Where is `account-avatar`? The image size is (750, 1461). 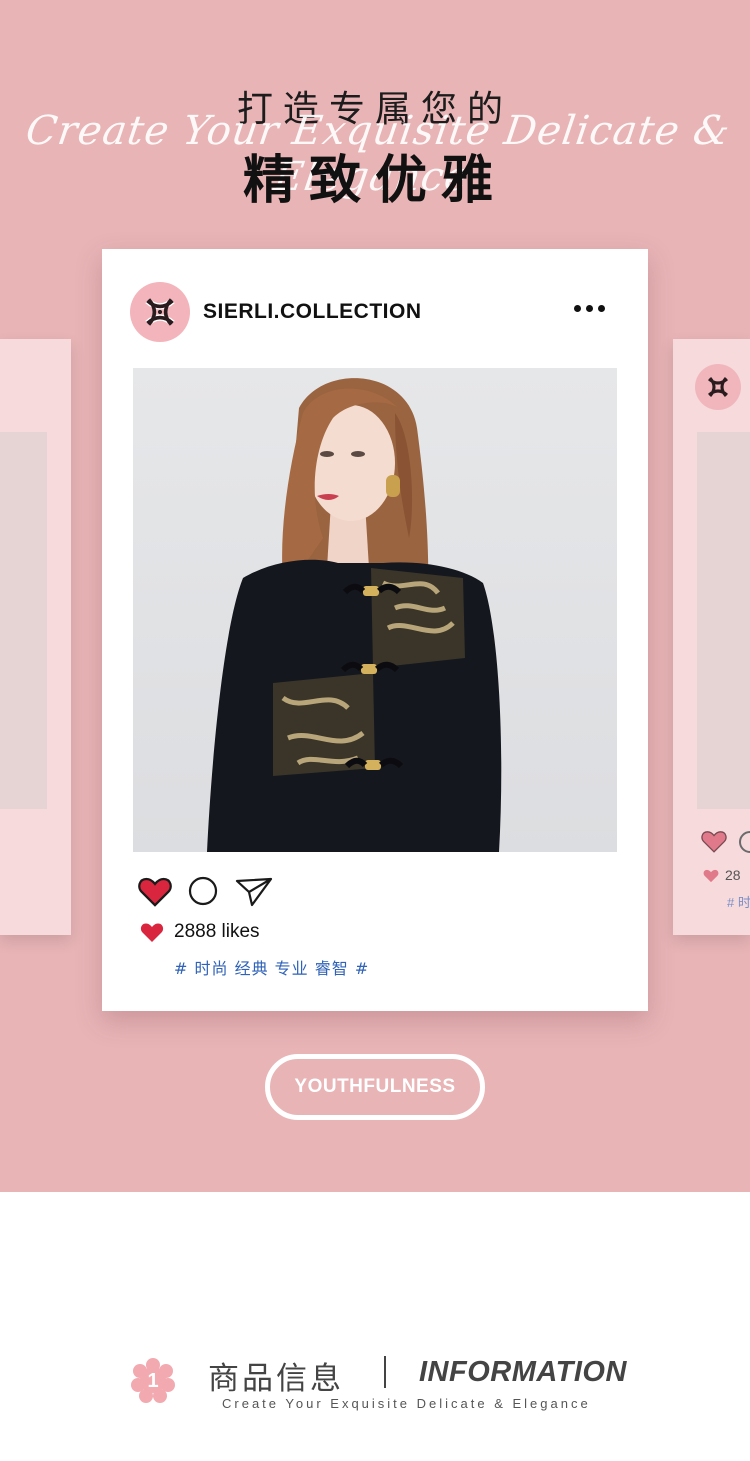
account-avatar is located at coordinates (160, 312).